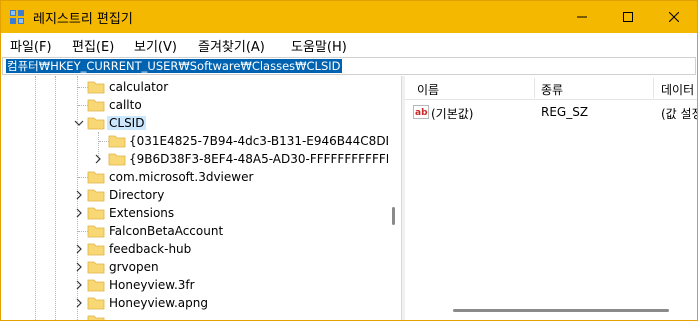 Image resolution: width=698 pixels, height=321 pixels. Describe the element at coordinates (134, 267) in the screenshot. I see `tree-item-label: grvopen` at that location.